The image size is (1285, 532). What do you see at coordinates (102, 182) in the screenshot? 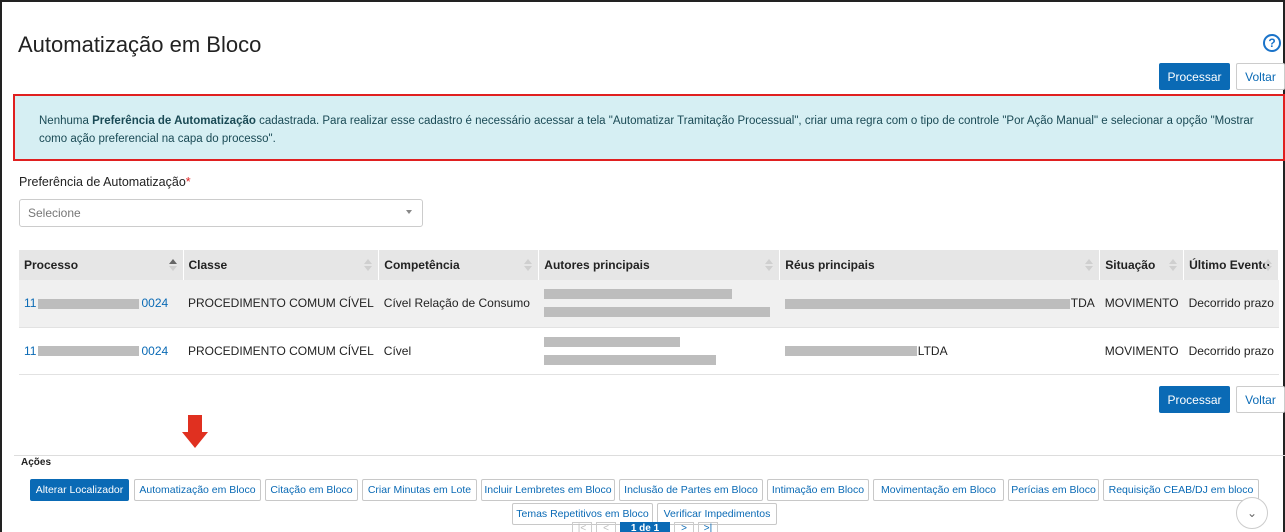
I see `preferencia-label-text: Preferência de Automatização` at bounding box center [102, 182].